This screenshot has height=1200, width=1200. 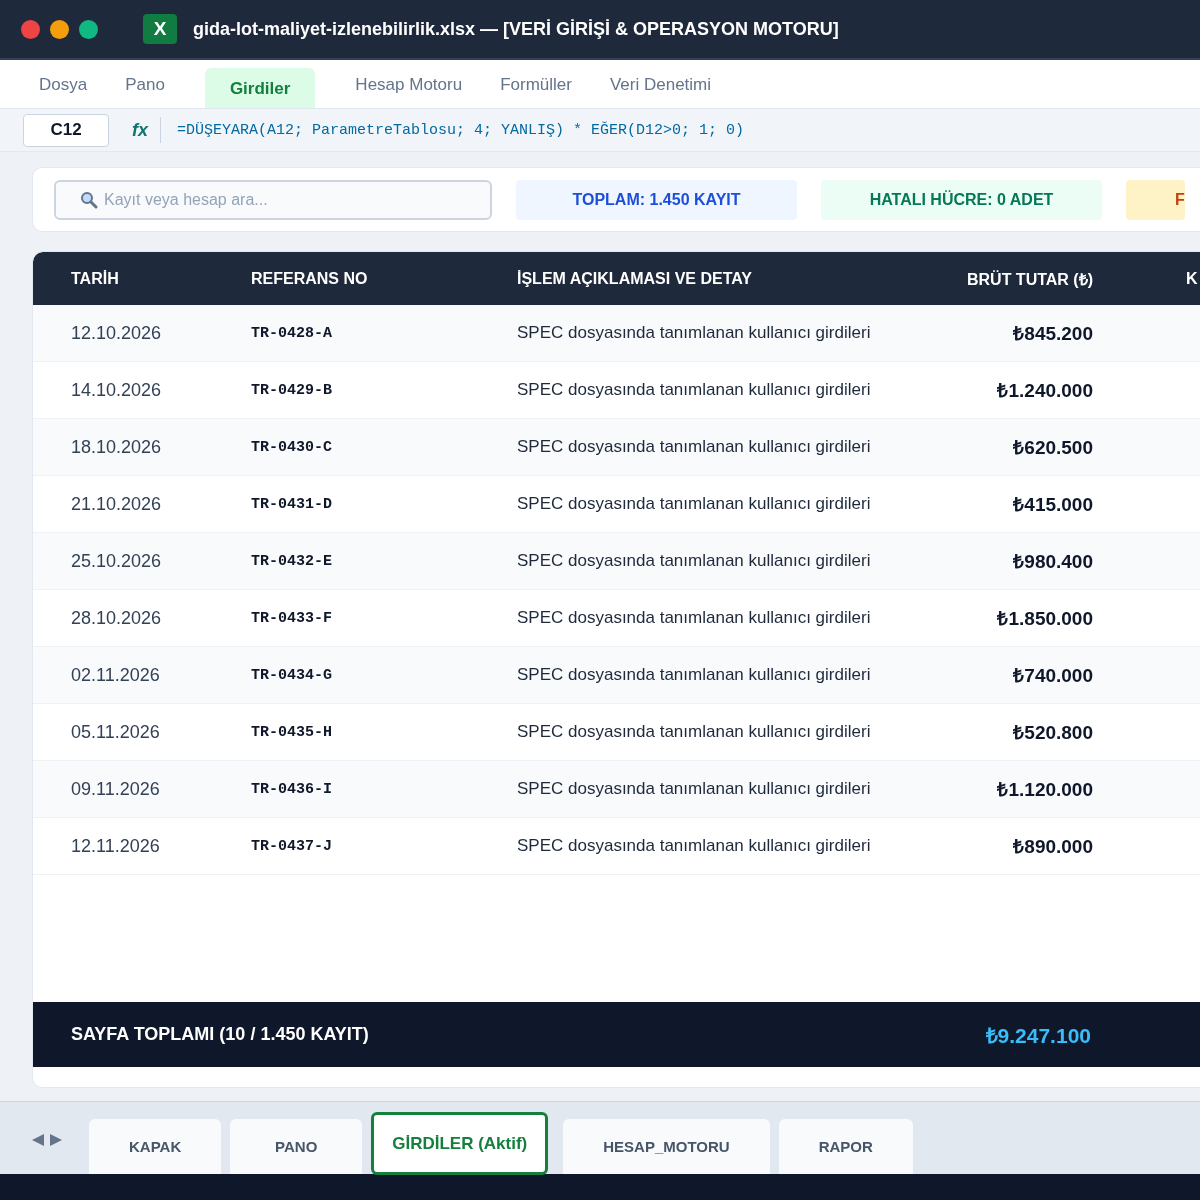 I want to click on date-cell-text: 14.10.2026, so click(x=117, y=390).